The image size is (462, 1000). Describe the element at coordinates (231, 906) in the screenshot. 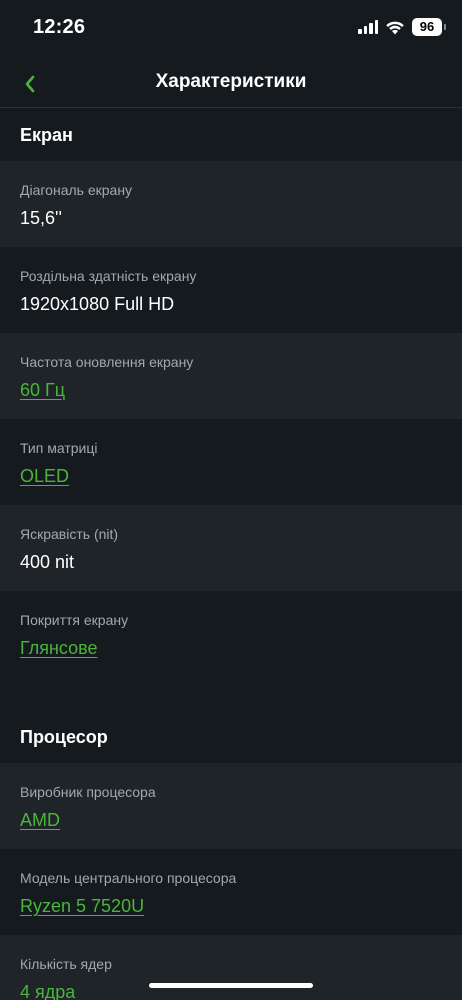

I see `spec-value-link: Ryzen 5 7520U` at that location.